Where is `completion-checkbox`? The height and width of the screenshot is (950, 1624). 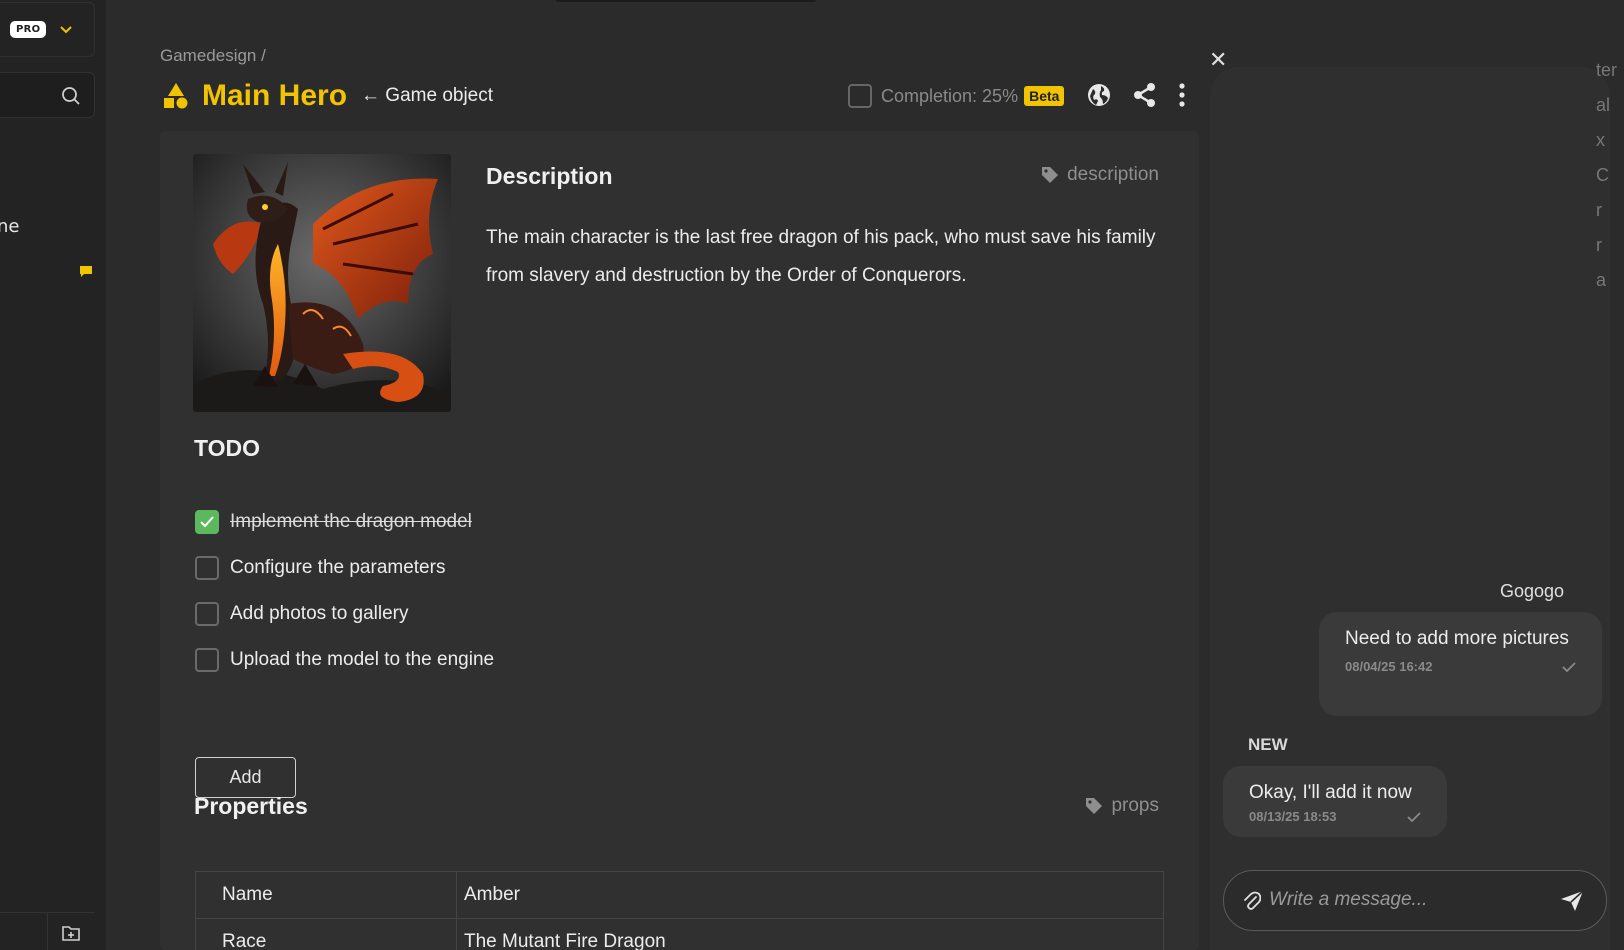
completion-checkbox is located at coordinates (860, 96).